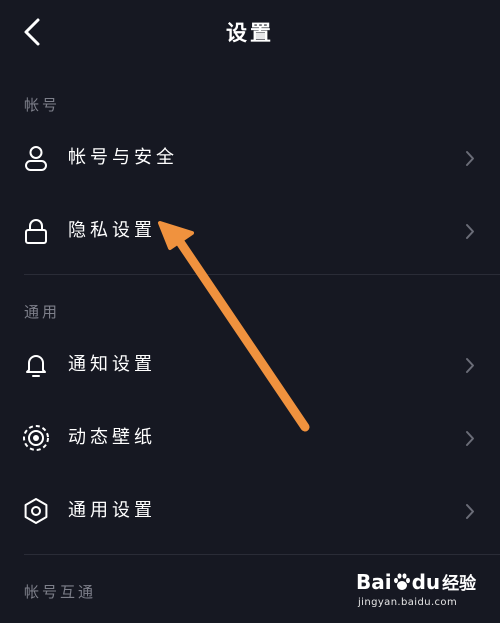 The width and height of the screenshot is (500, 623). I want to click on section-header-account-interop: 帐号互通, so click(60, 592).